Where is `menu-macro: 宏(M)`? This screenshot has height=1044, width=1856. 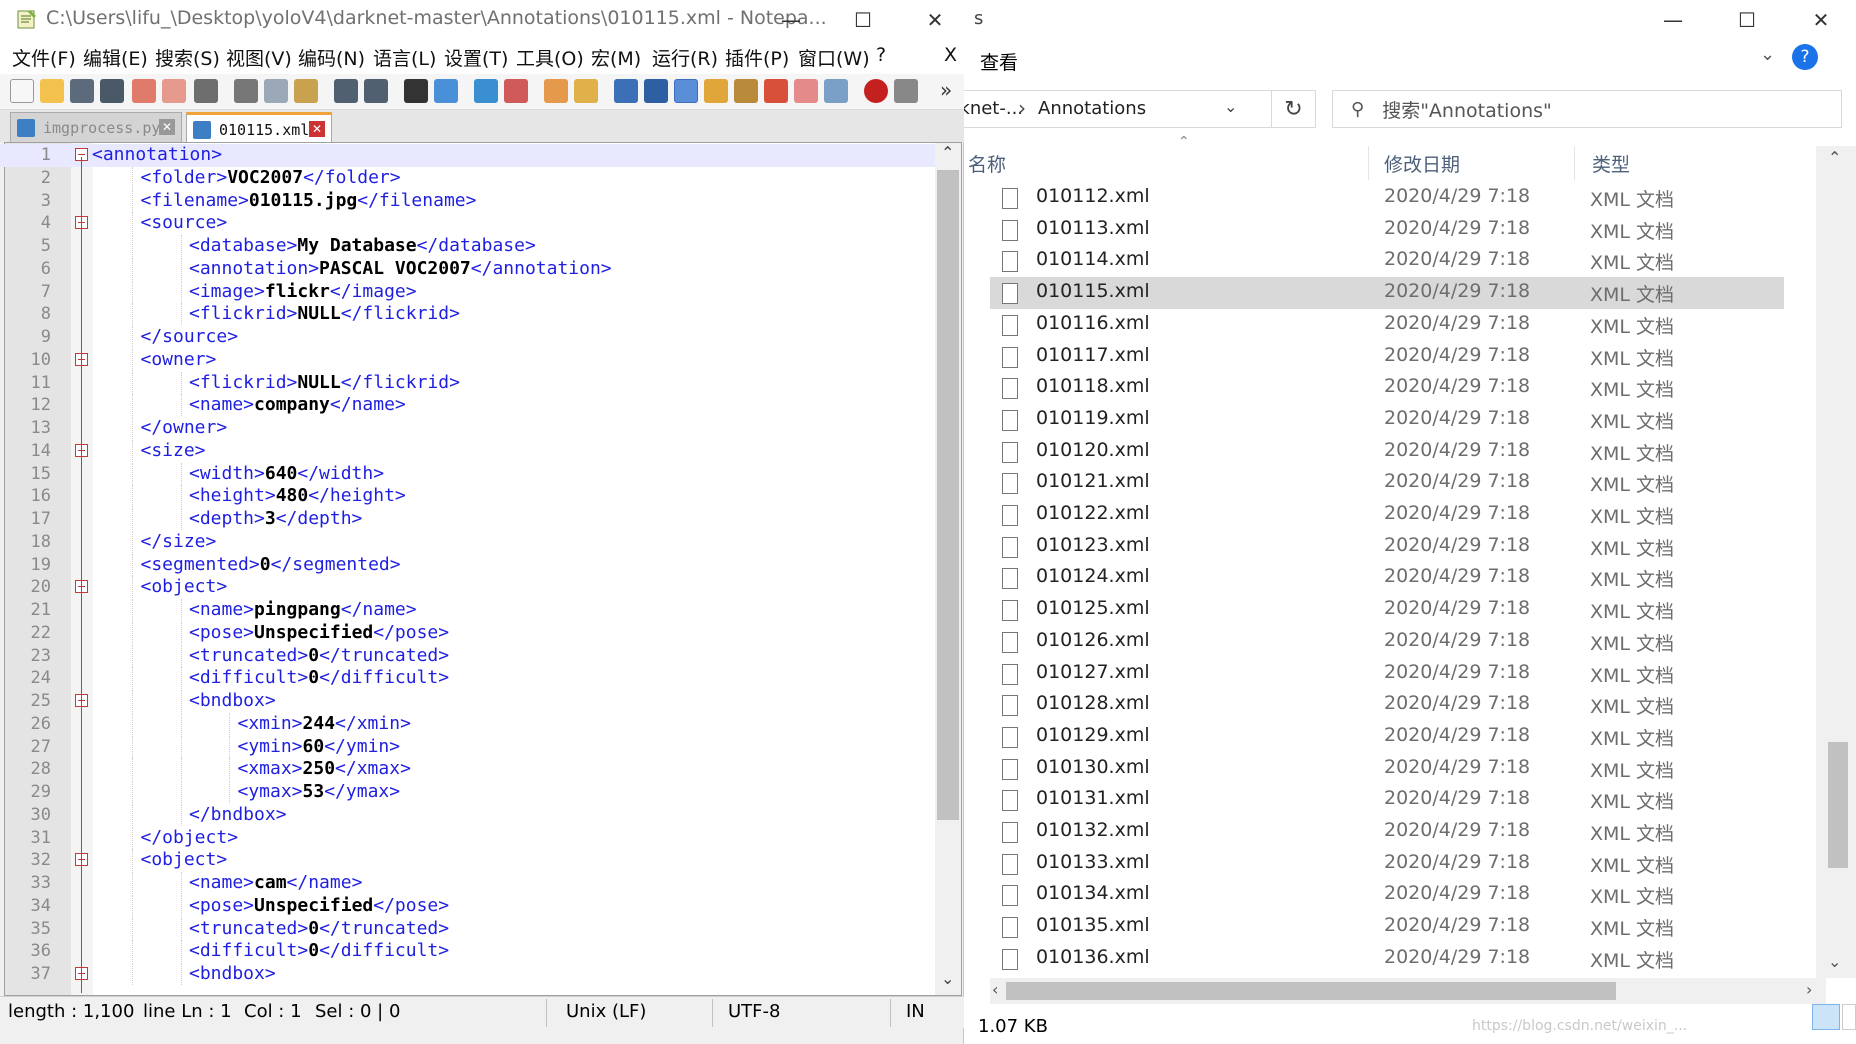 menu-macro: 宏(M) is located at coordinates (616, 57).